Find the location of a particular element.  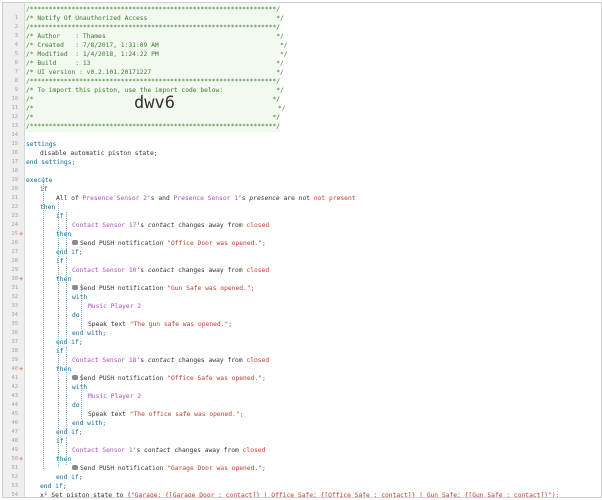

then-indent-guide is located at coordinates (58, 334).